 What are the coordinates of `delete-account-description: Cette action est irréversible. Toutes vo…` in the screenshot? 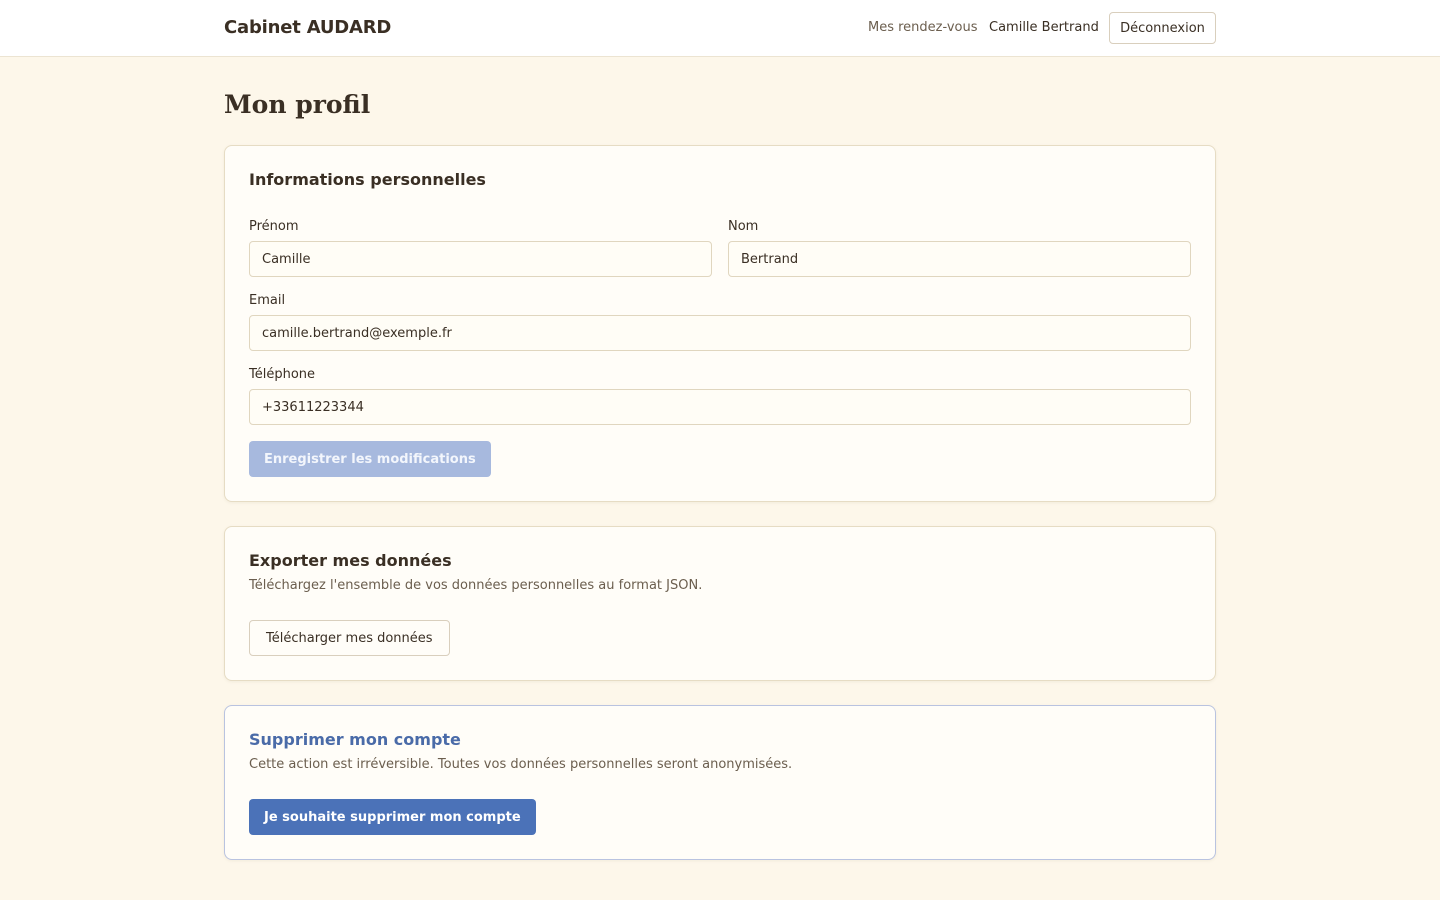 It's located at (521, 764).